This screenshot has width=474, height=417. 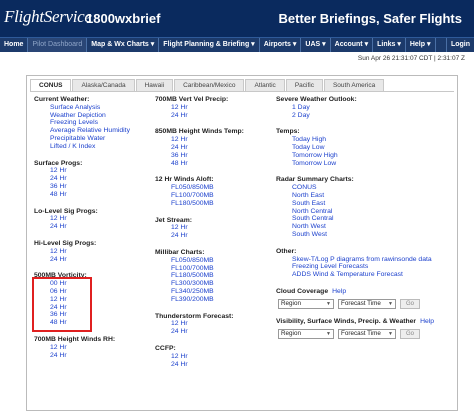 What do you see at coordinates (363, 227) in the screenshot?
I see `chart-link: North West` at bounding box center [363, 227].